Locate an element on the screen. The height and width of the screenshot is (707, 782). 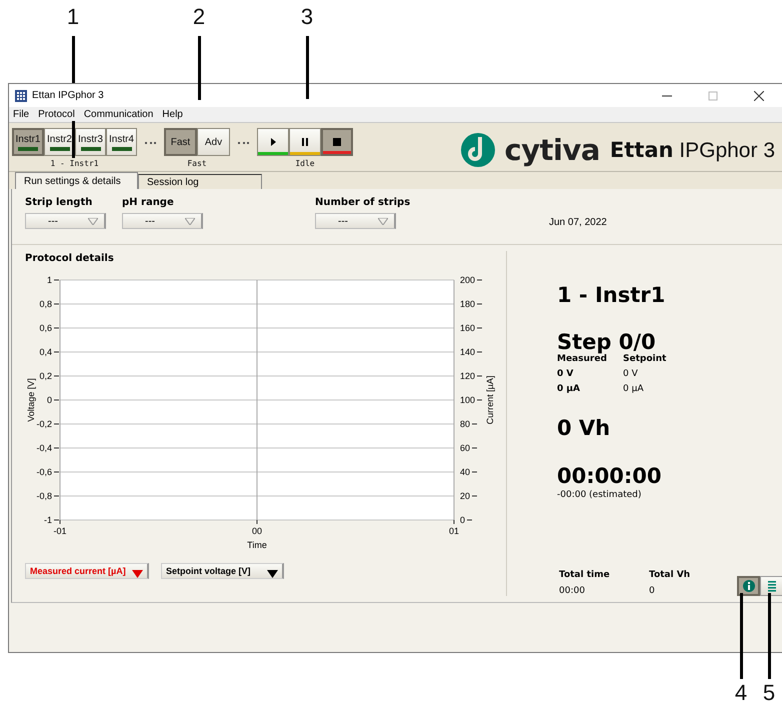
status-caption: Idle is located at coordinates (305, 163).